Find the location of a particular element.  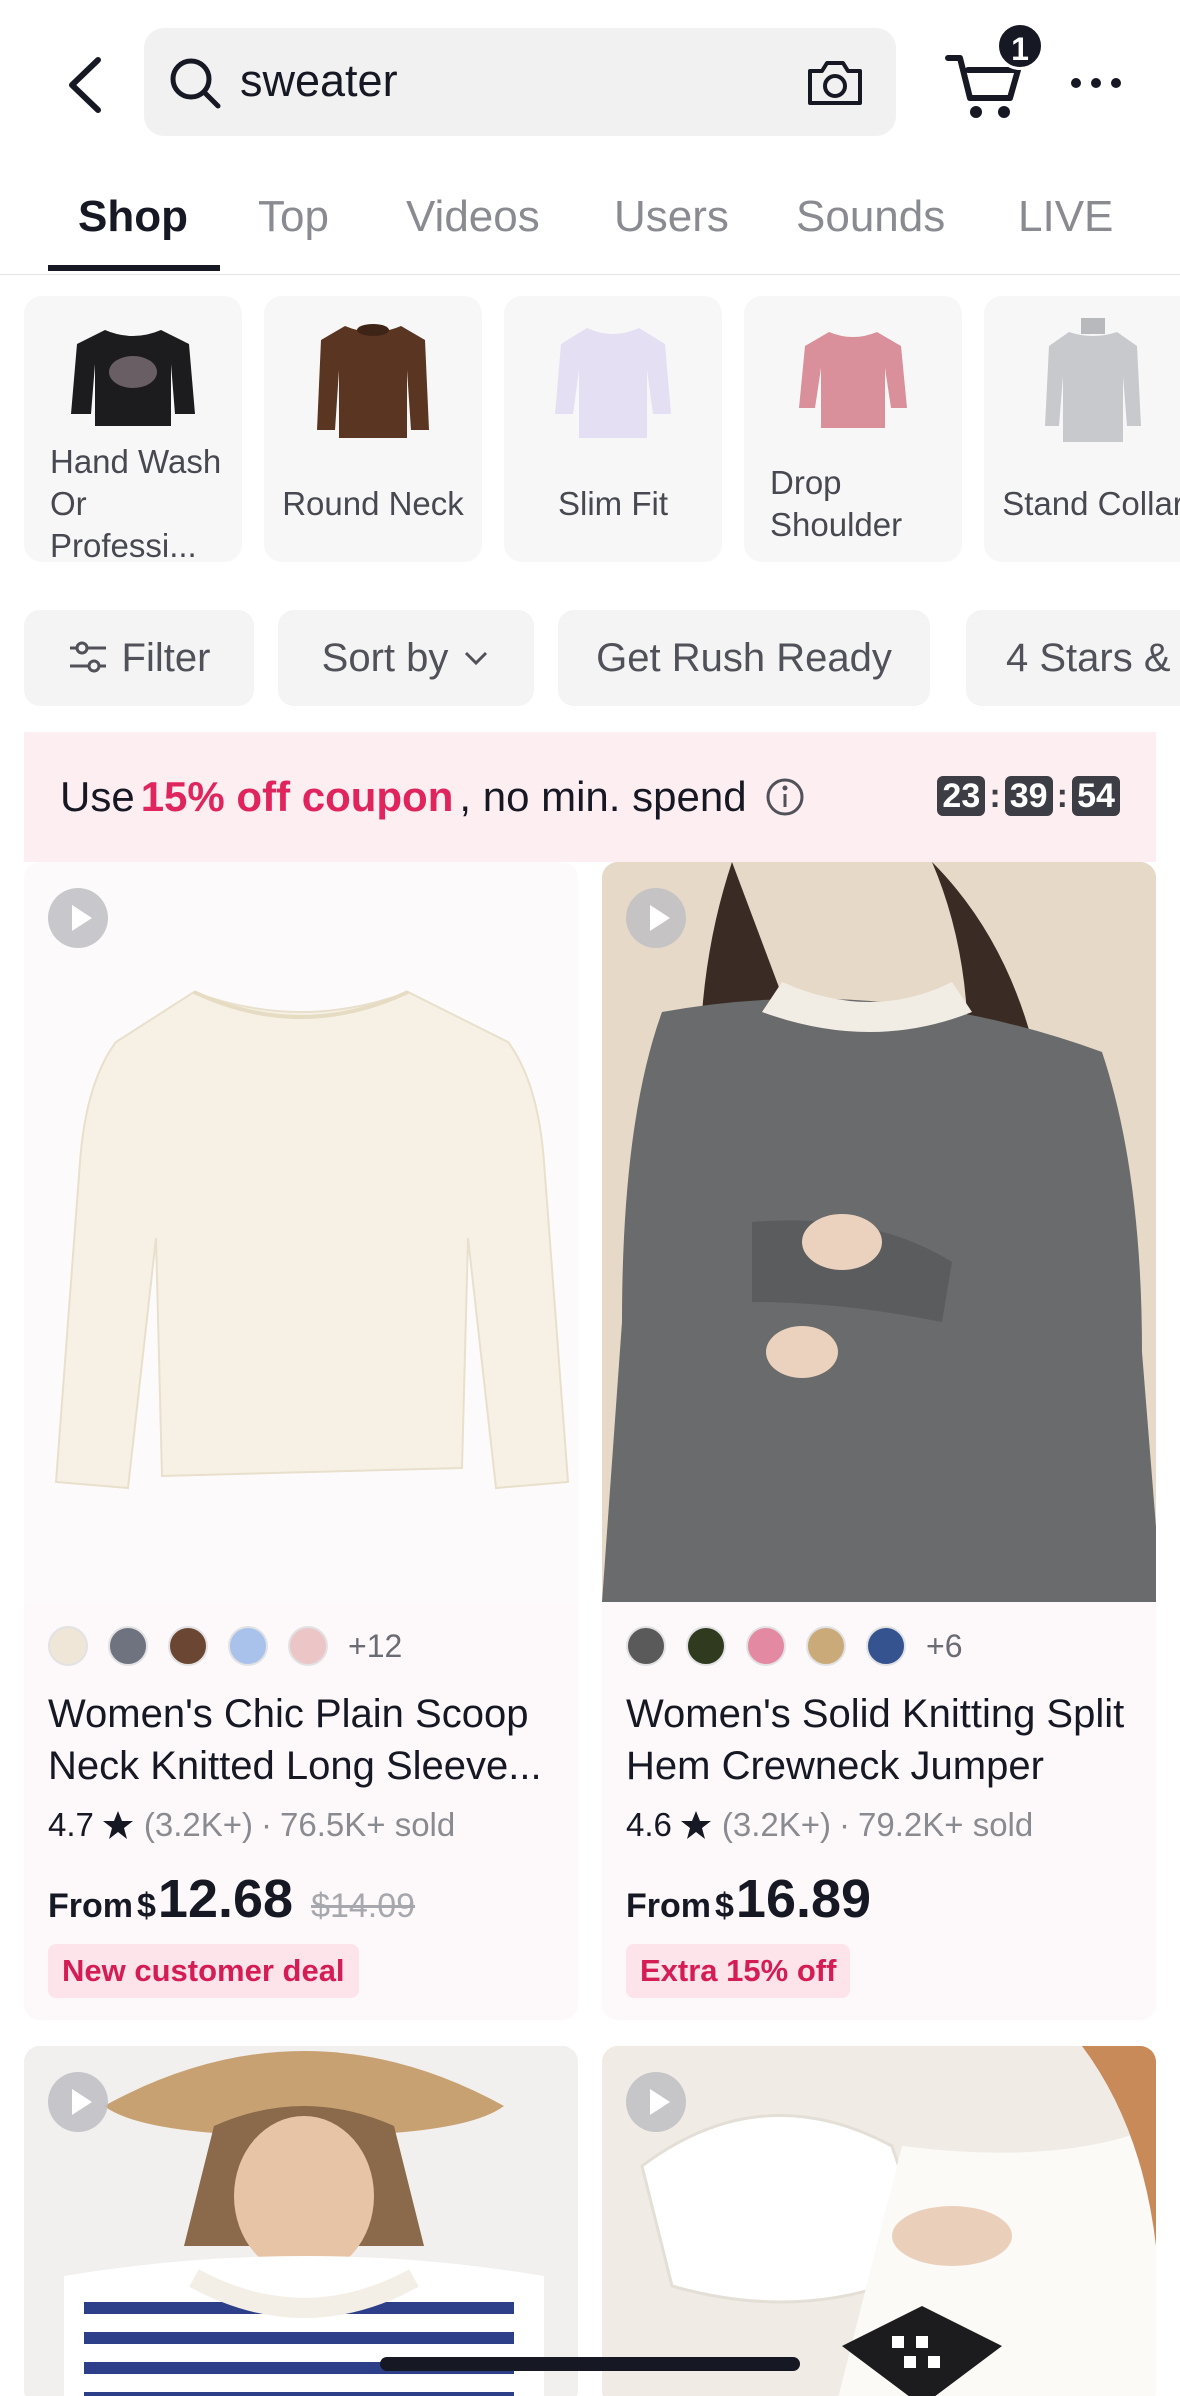

cart-count-badge: 1 is located at coordinates (1020, 46).